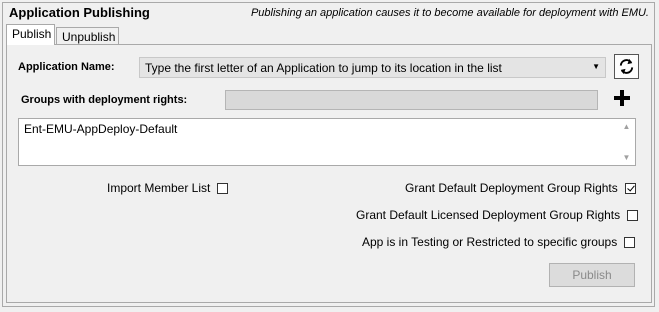  I want to click on grant-default-licensed-checkbox, so click(633, 215).